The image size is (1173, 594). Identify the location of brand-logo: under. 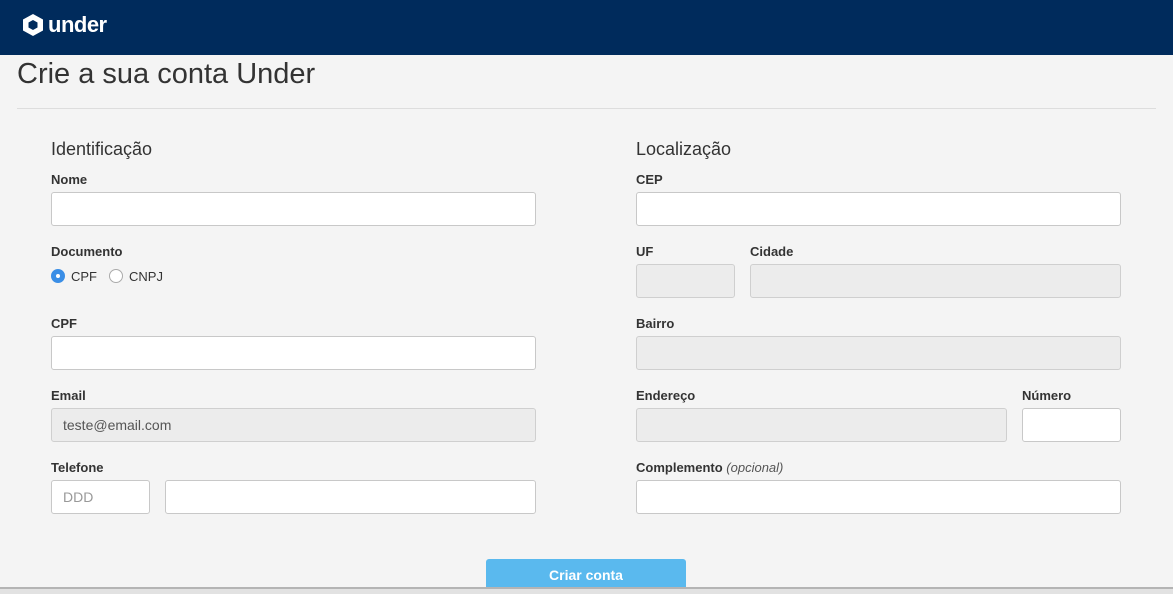
(64, 25).